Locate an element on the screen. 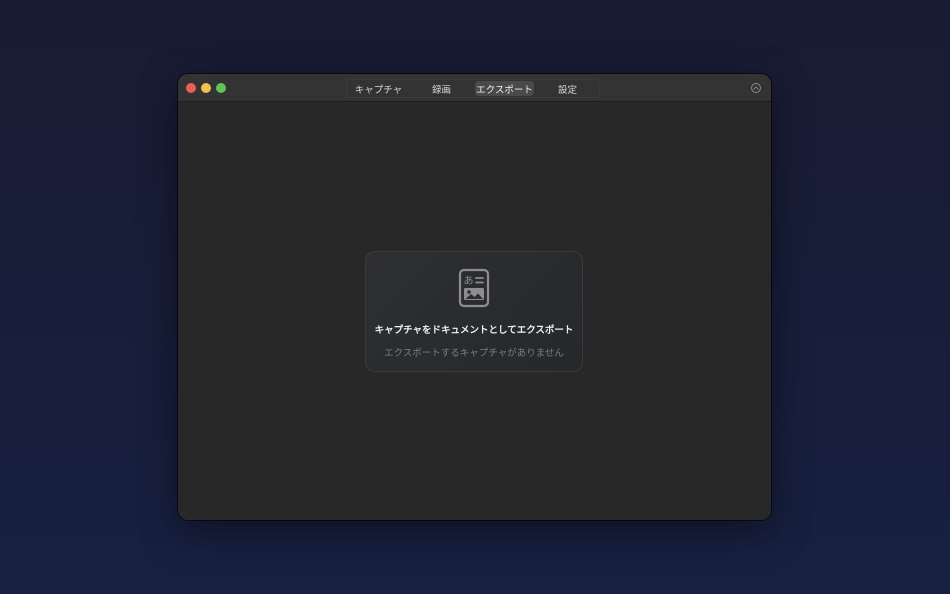  export-empty-message: エクスポートするキャプチャがありません is located at coordinates (474, 353).